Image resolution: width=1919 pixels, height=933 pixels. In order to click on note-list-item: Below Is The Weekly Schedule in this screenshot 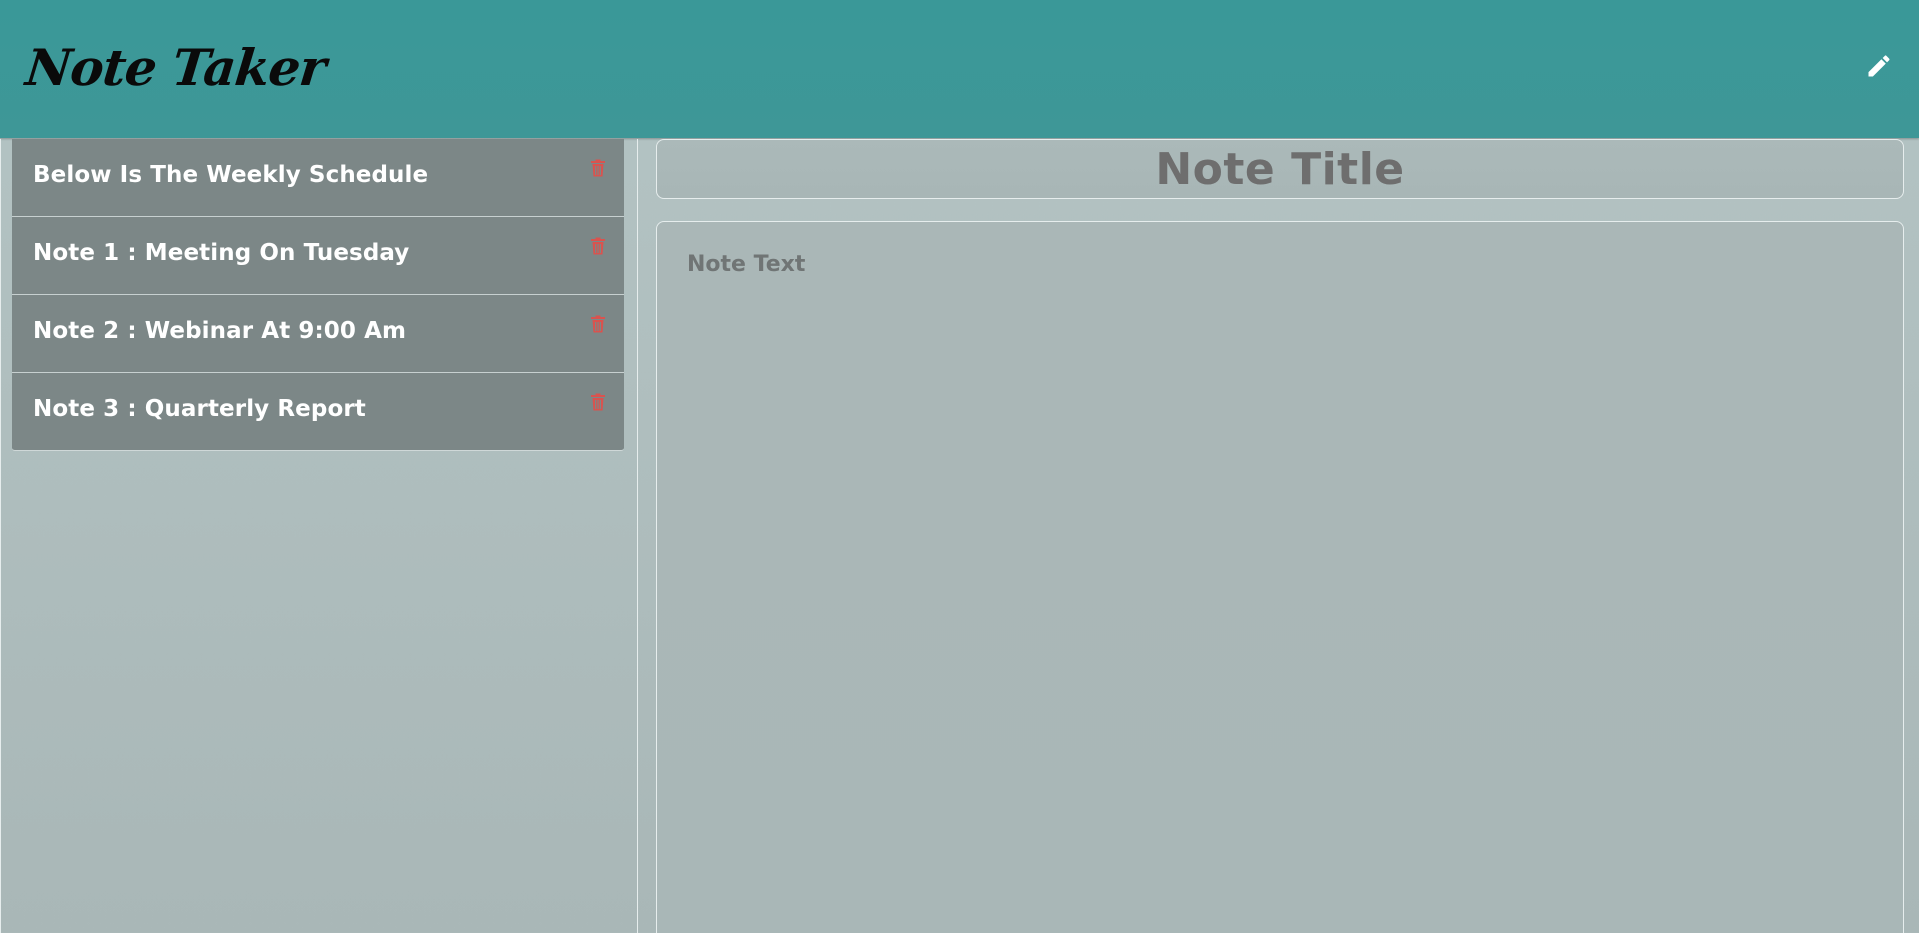, I will do `click(318, 178)`.